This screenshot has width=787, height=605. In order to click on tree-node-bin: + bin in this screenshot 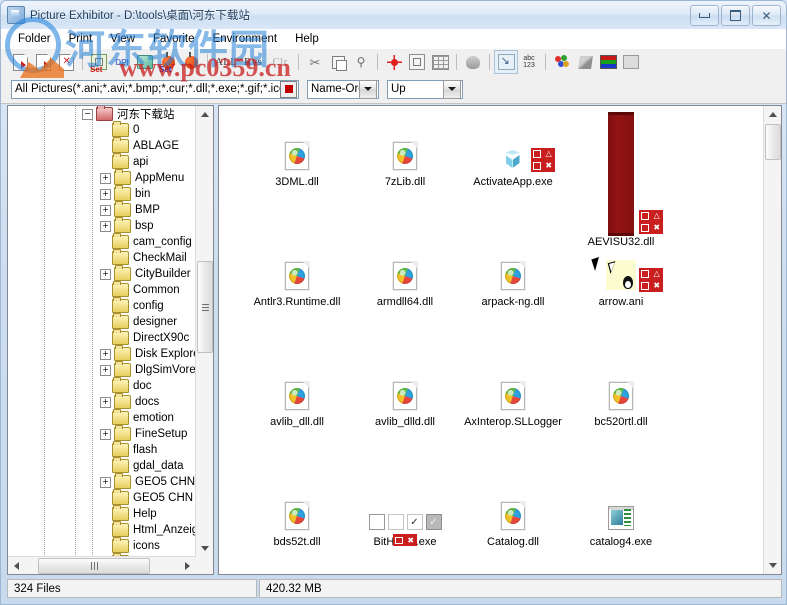, I will do `click(102, 193)`.